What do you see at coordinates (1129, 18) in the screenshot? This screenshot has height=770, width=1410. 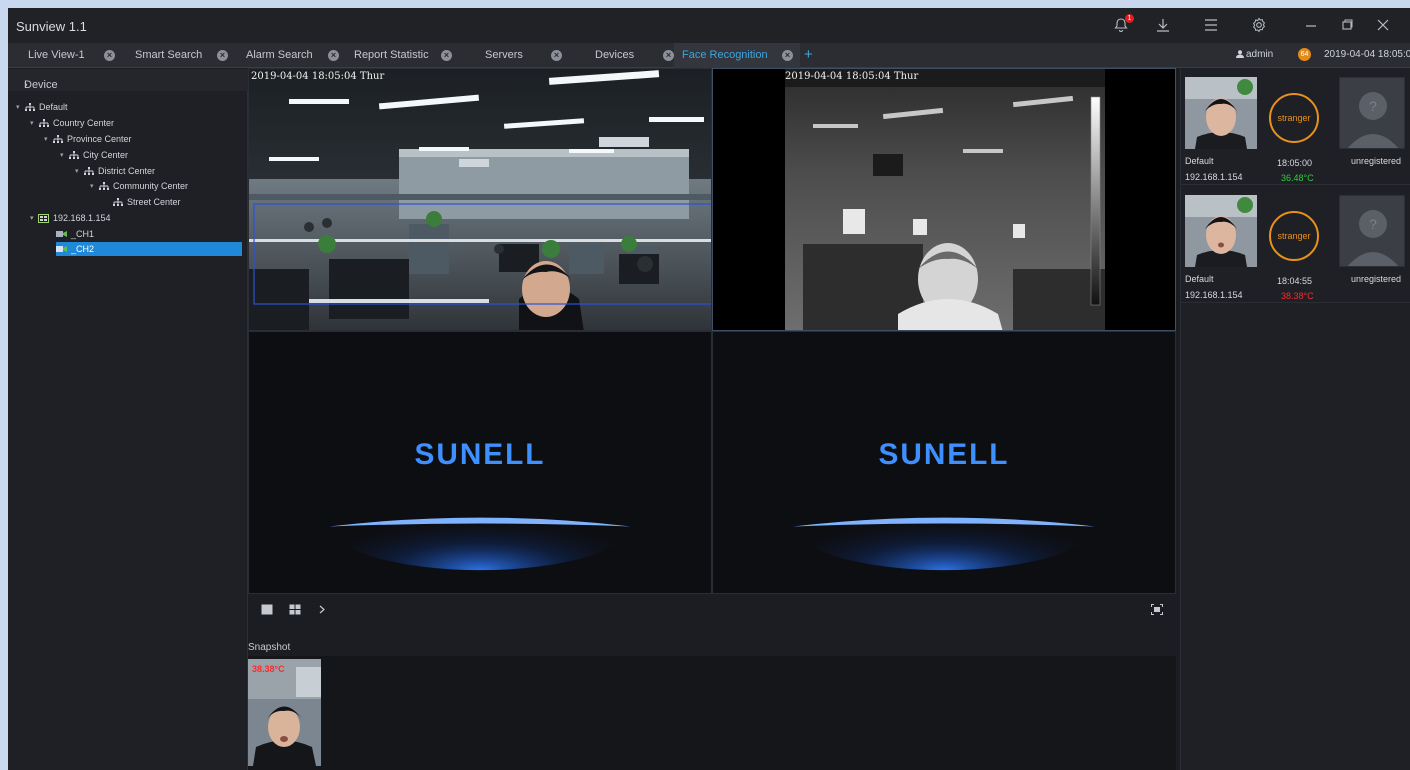 I see `notification-badge: 1` at bounding box center [1129, 18].